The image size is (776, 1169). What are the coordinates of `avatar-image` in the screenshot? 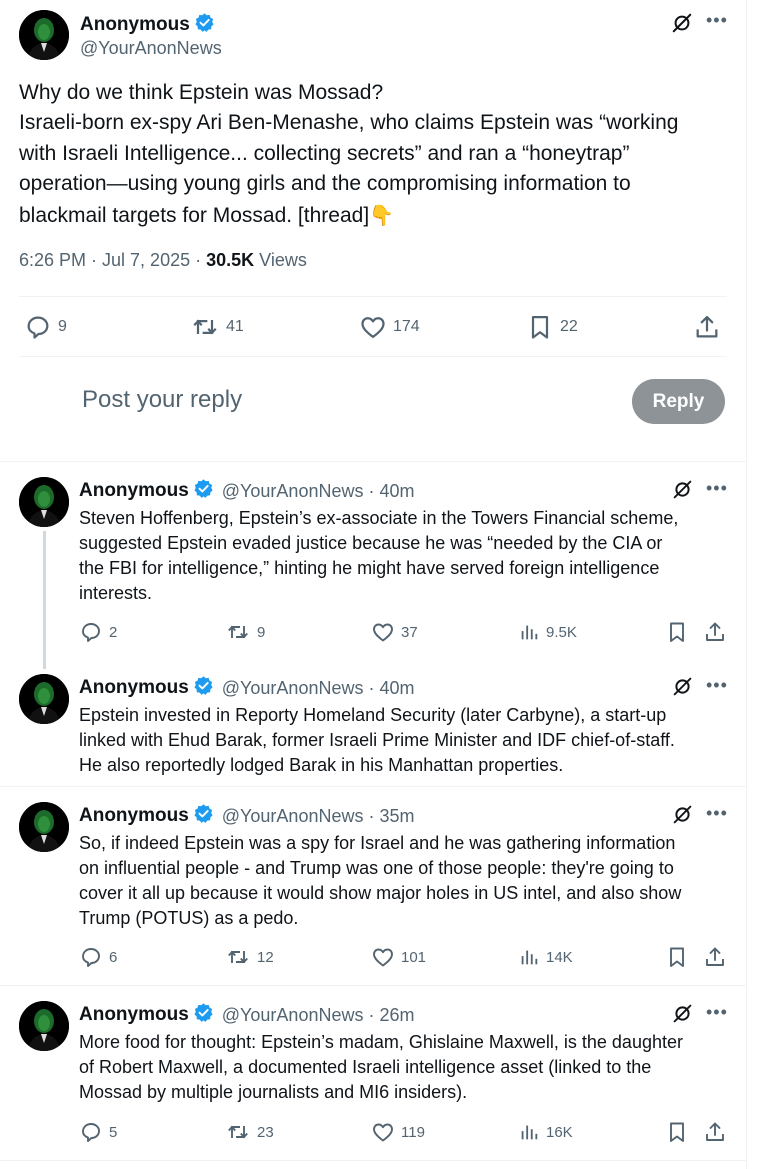 It's located at (44, 35).